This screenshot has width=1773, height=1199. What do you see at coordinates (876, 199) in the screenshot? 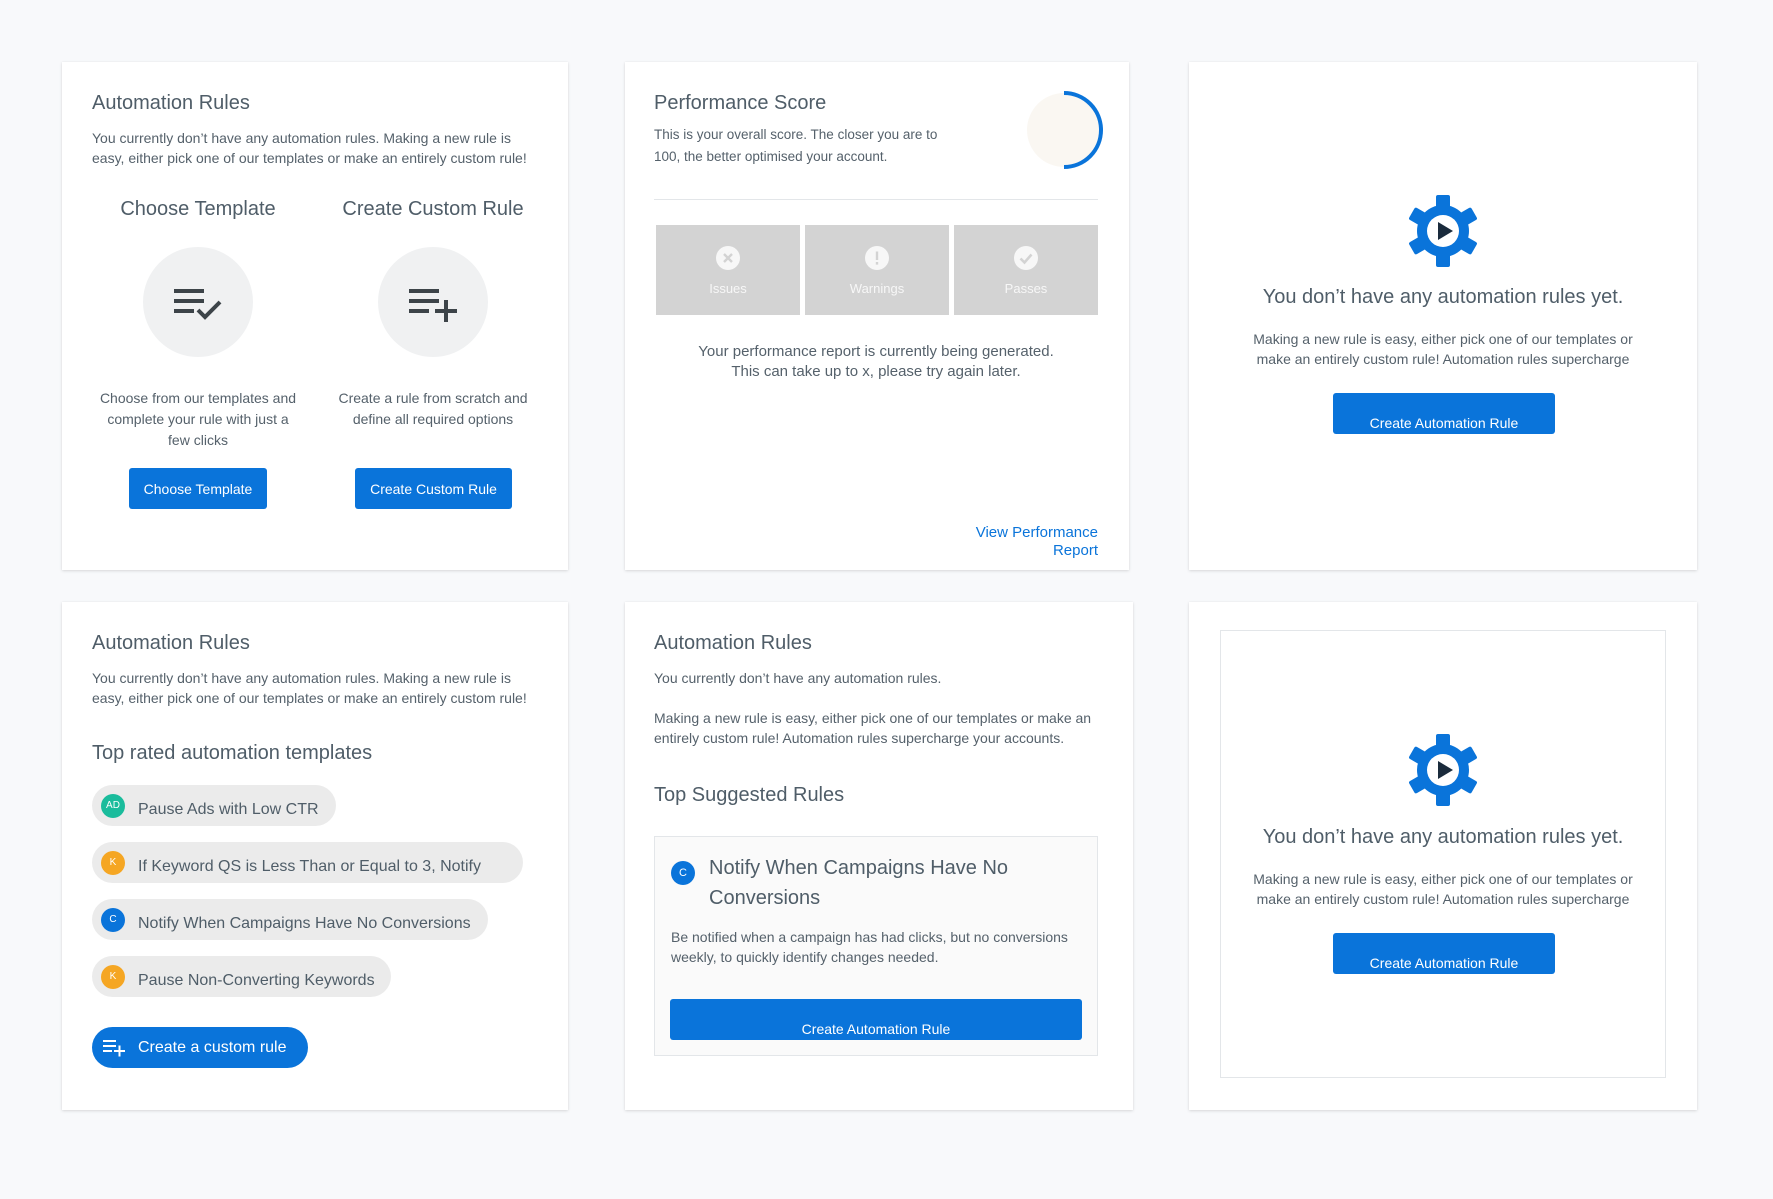
I see `divider` at bounding box center [876, 199].